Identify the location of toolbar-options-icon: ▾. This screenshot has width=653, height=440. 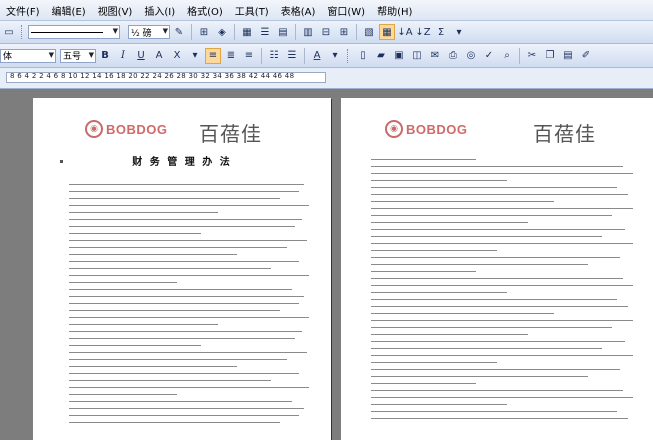
(459, 32).